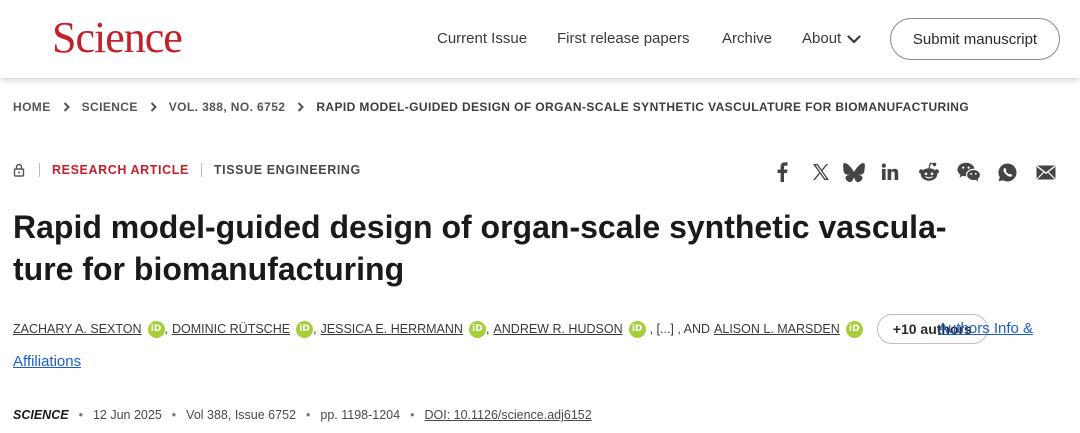 Image resolution: width=1080 pixels, height=433 pixels. I want to click on journal-name: SCIENCE, so click(41, 415).